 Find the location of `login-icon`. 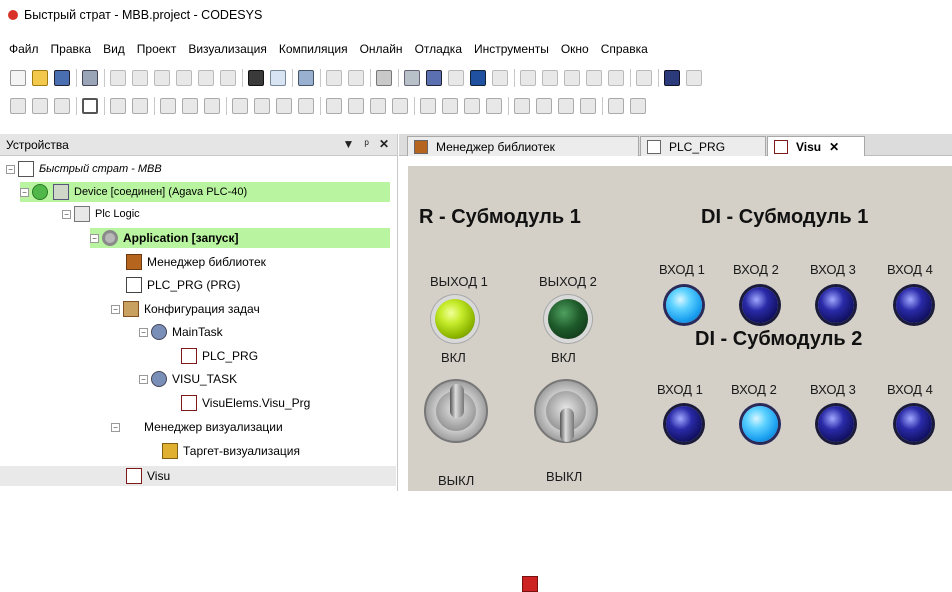

login-icon is located at coordinates (412, 78).